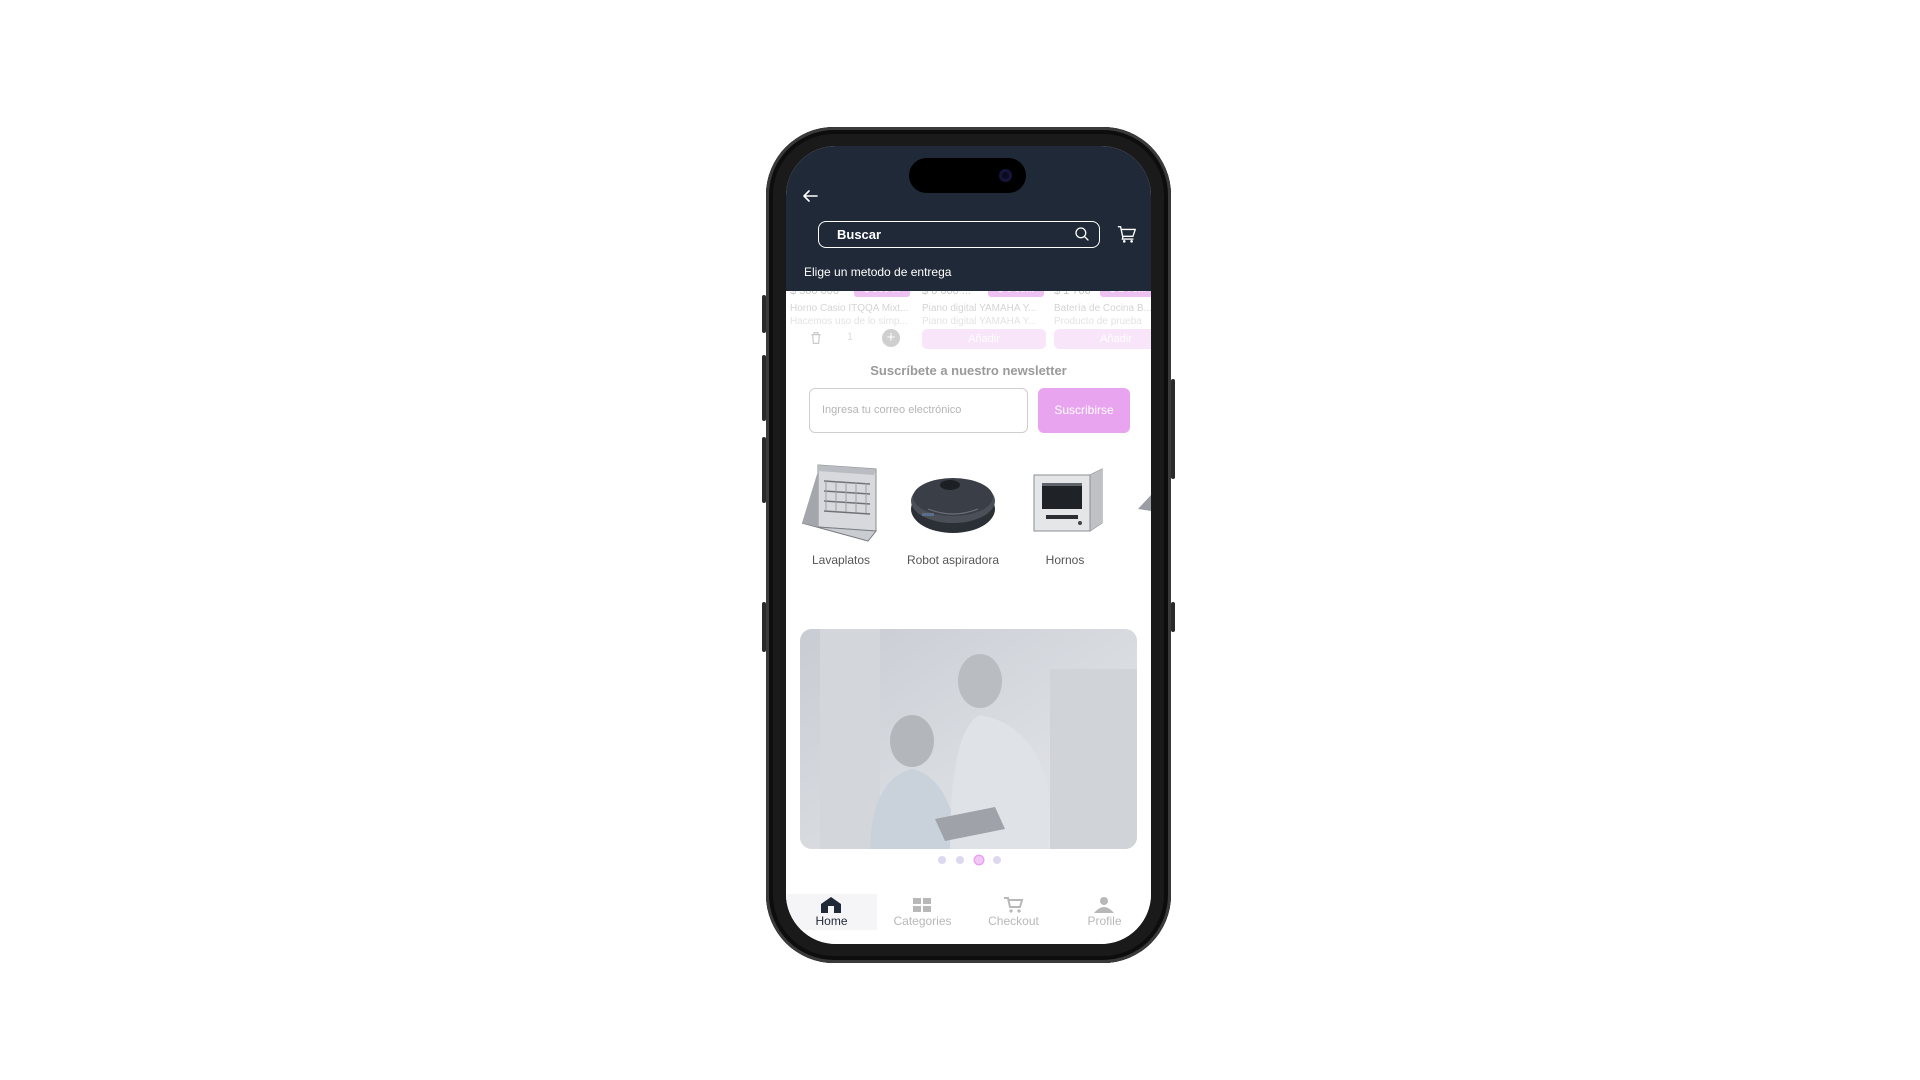 This screenshot has width=1920, height=1080. What do you see at coordinates (922, 905) in the screenshot?
I see `categories-icon` at bounding box center [922, 905].